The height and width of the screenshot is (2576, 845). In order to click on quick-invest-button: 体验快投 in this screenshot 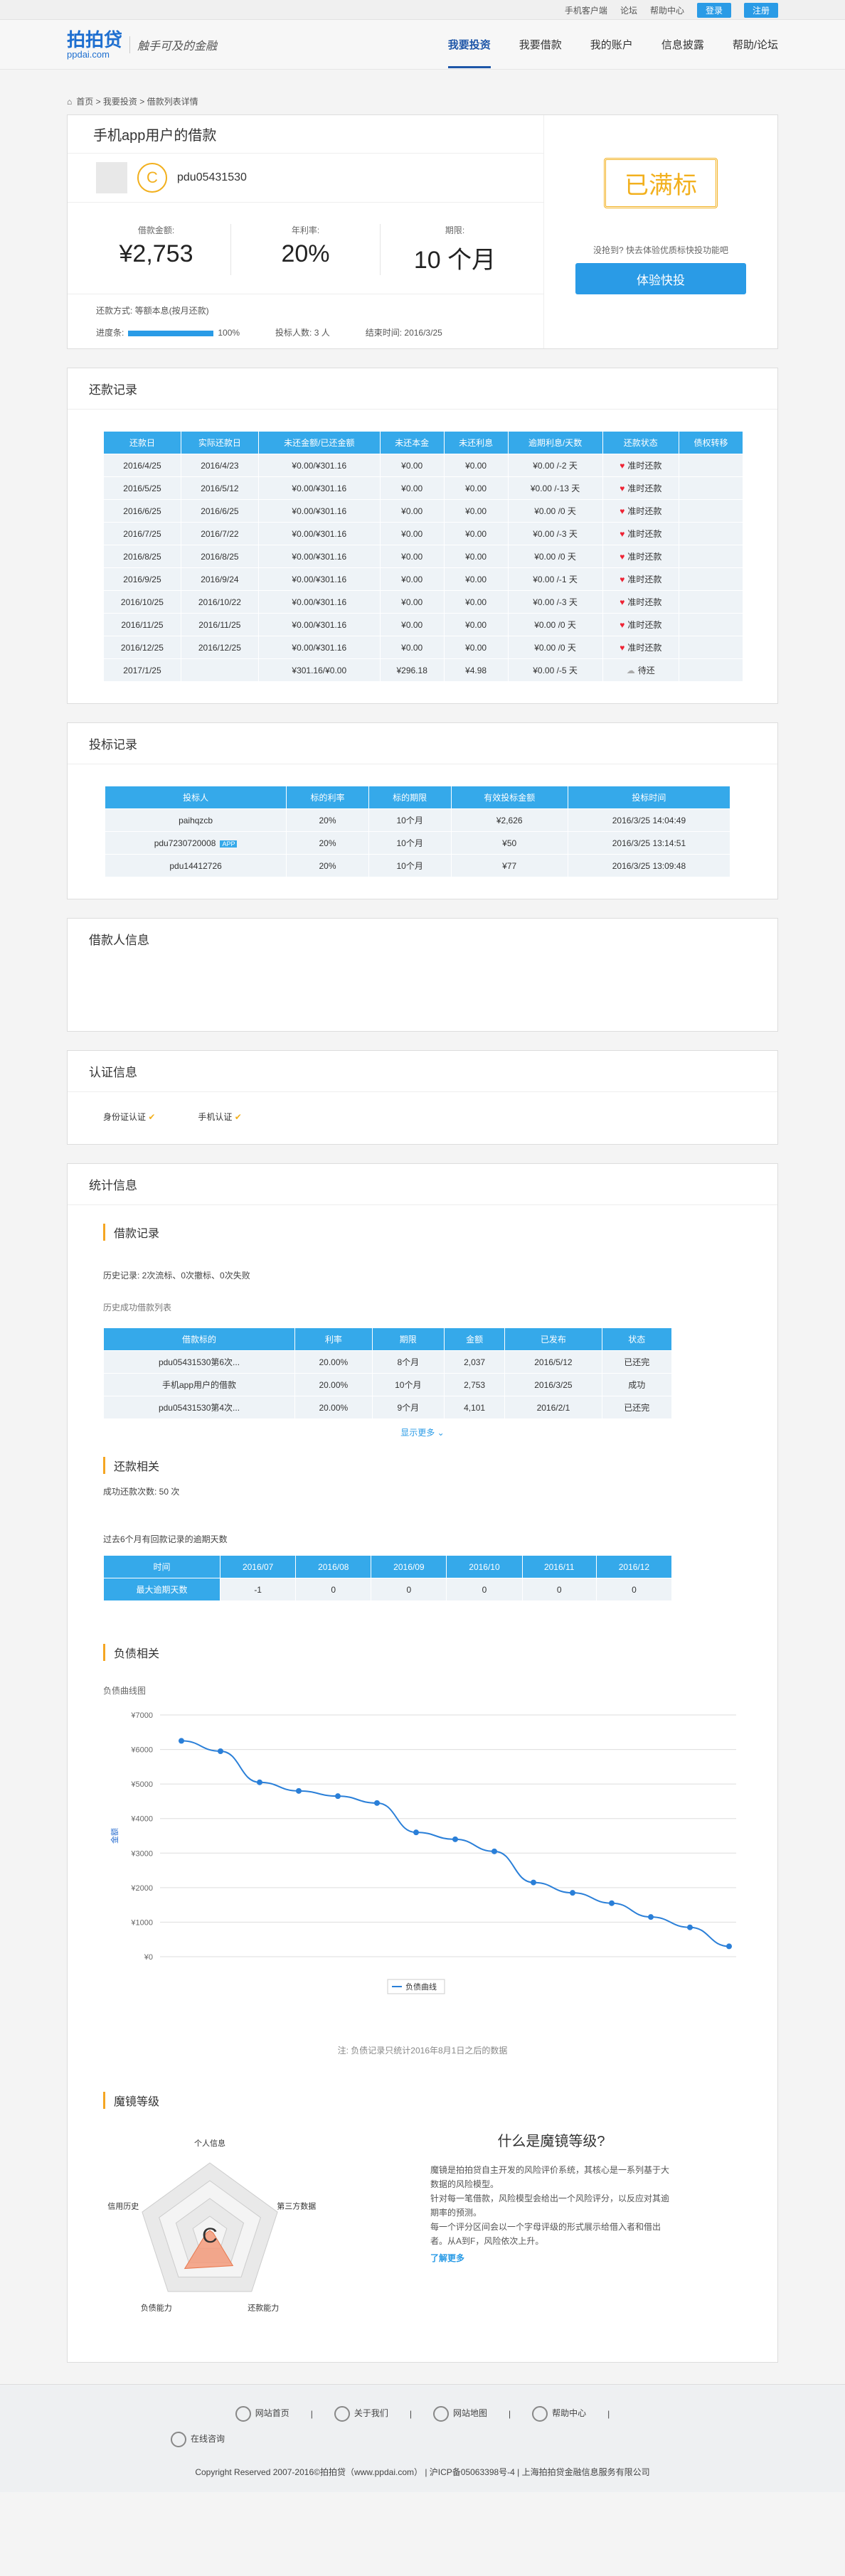, I will do `click(660, 278)`.